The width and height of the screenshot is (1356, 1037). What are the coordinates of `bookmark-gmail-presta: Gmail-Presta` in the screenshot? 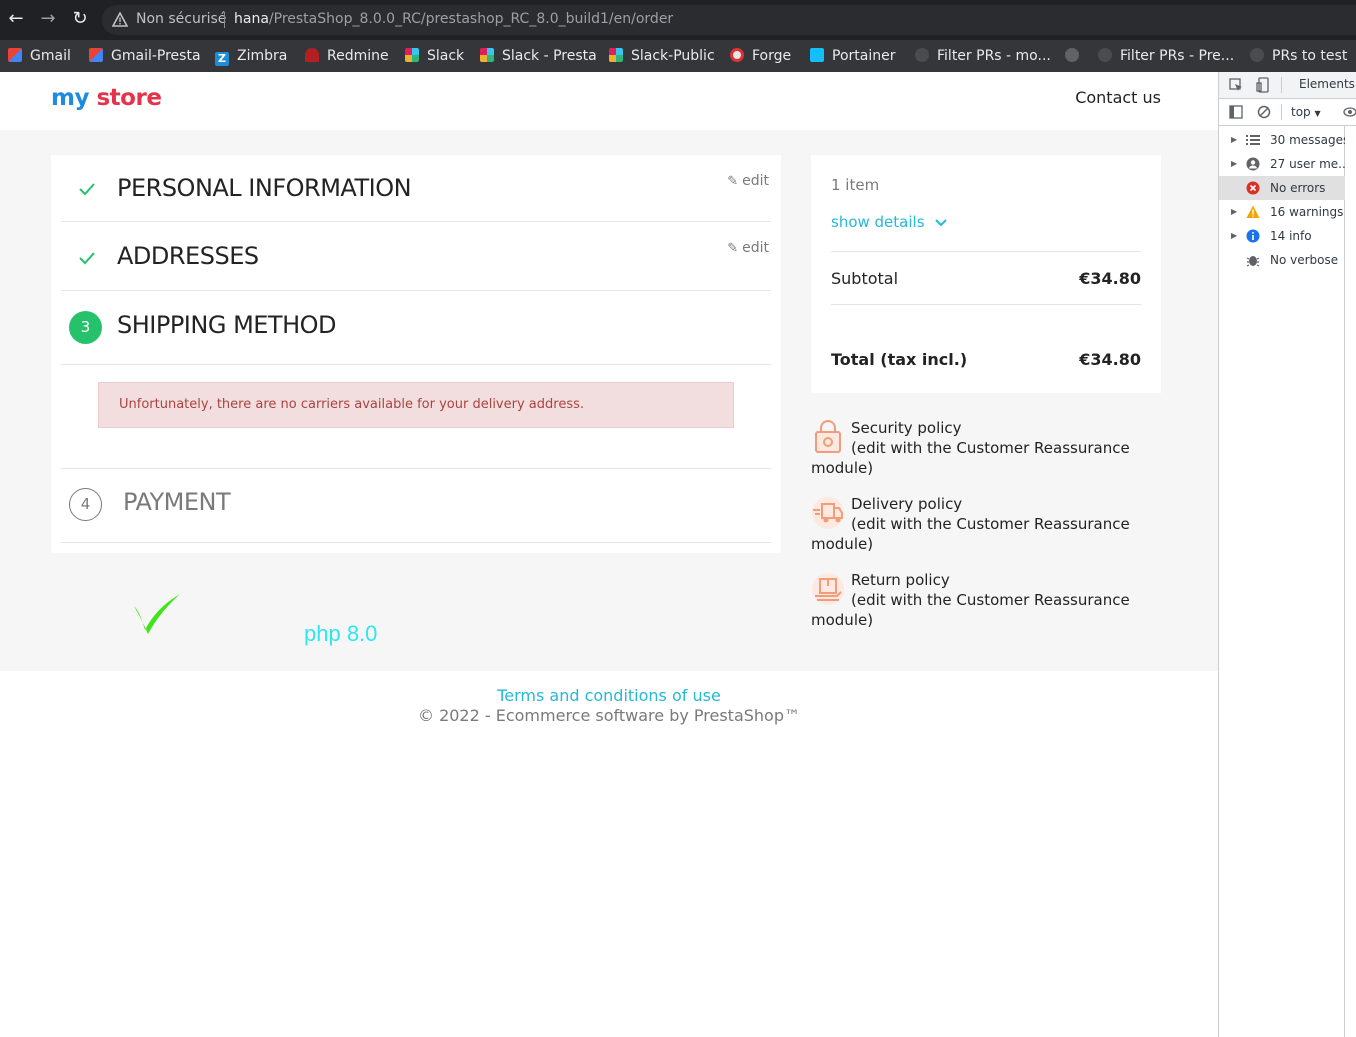 It's located at (145, 56).